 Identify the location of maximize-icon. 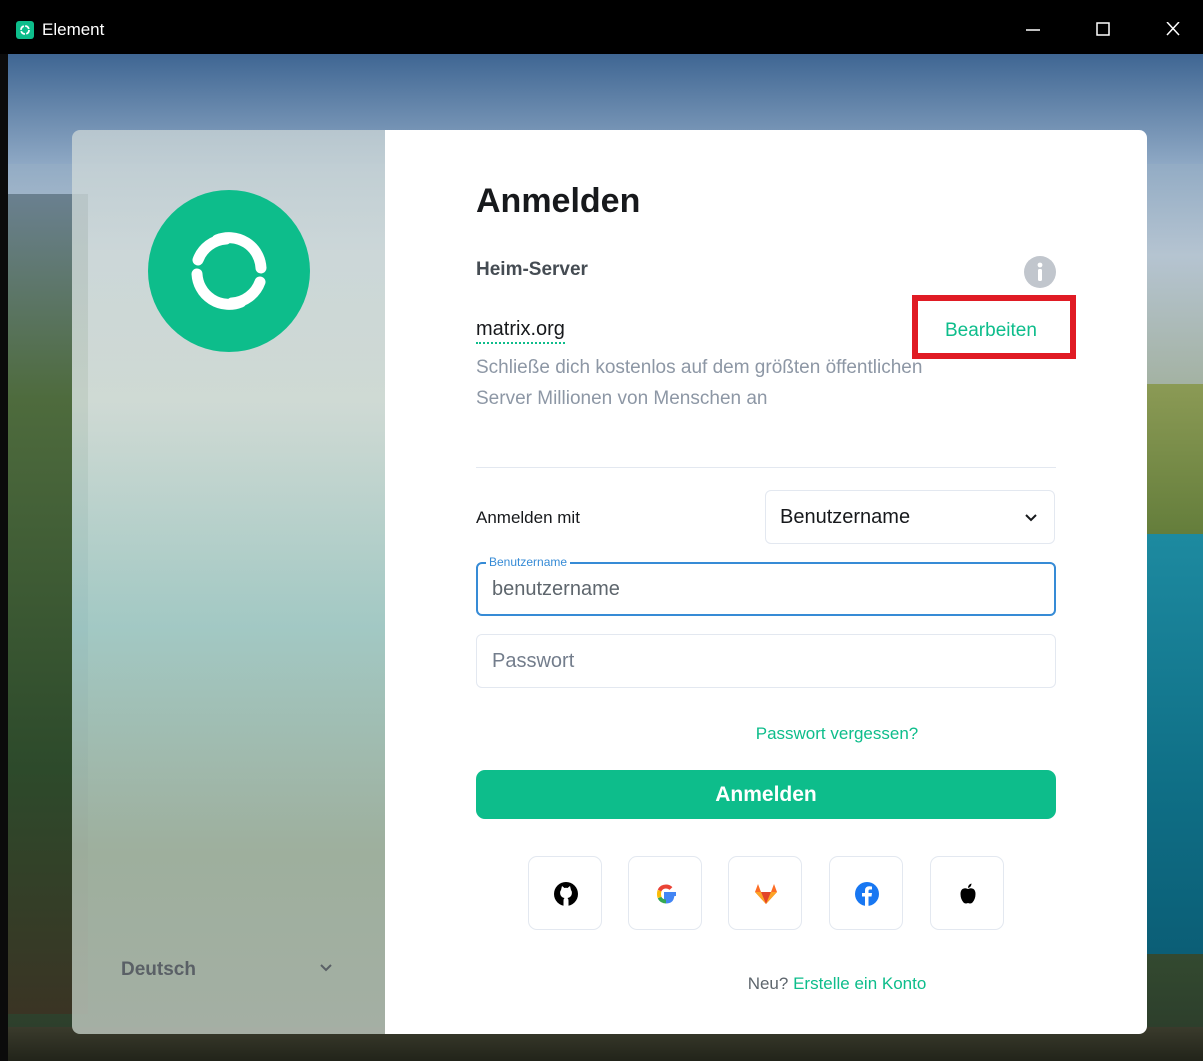
(1103, 29).